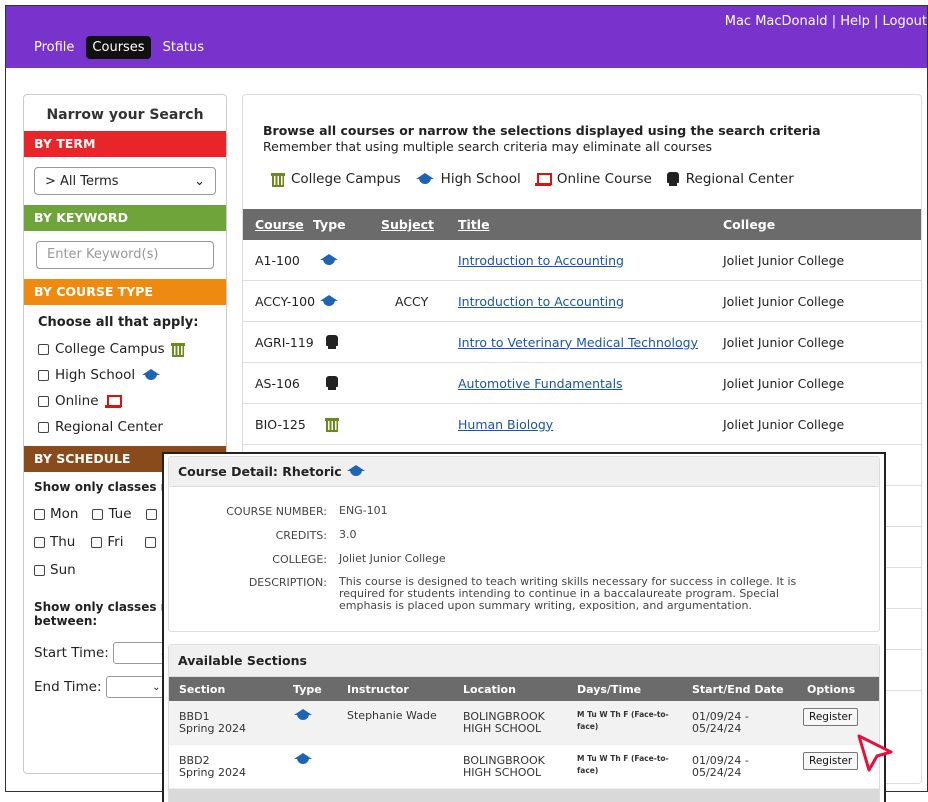 This screenshot has width=928, height=802. Describe the element at coordinates (826, 21) in the screenshot. I see `user-links: Mac MacDonald | Help | Logout` at that location.